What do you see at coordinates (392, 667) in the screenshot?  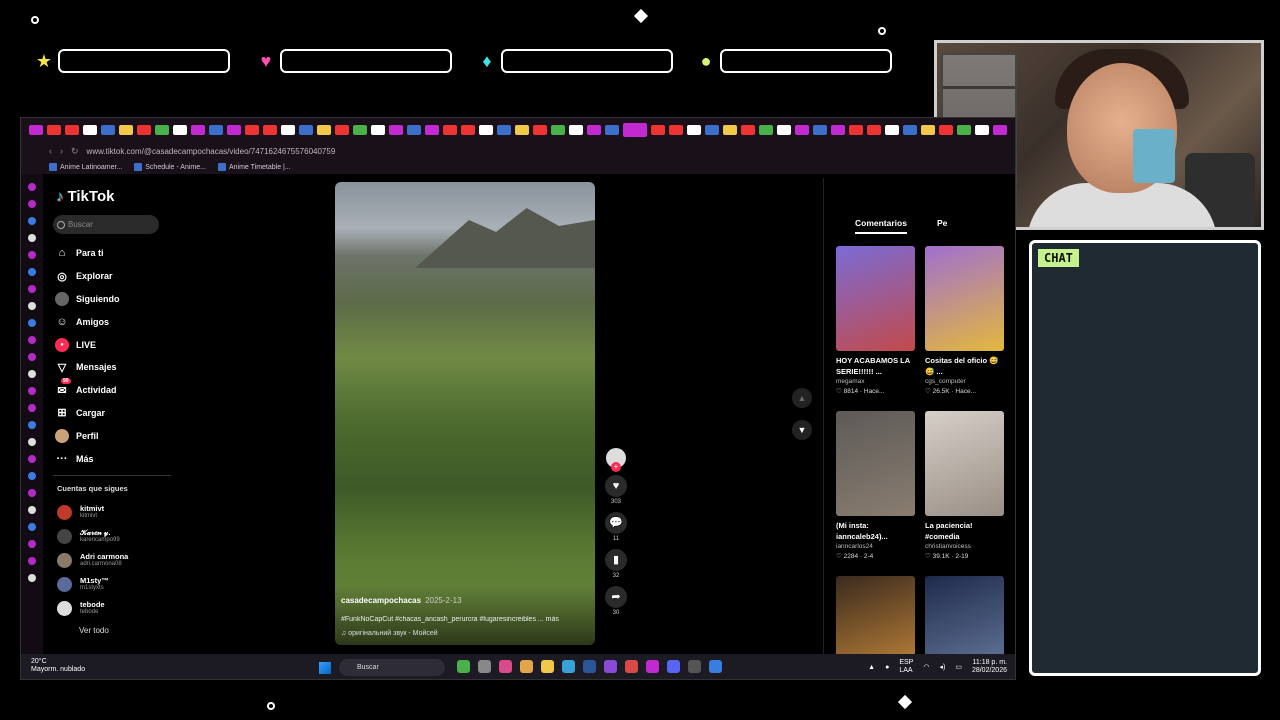 I see `taskbar-search: Buscar` at bounding box center [392, 667].